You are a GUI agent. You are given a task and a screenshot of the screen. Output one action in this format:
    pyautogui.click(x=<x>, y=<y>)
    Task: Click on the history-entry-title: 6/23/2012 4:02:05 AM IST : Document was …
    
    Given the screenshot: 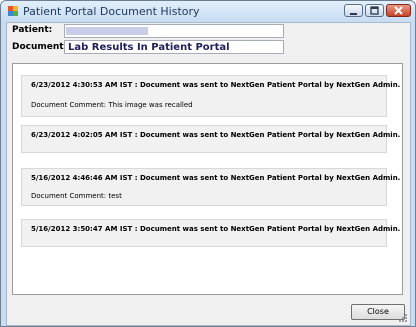 What is the action you would take?
    pyautogui.click(x=216, y=135)
    